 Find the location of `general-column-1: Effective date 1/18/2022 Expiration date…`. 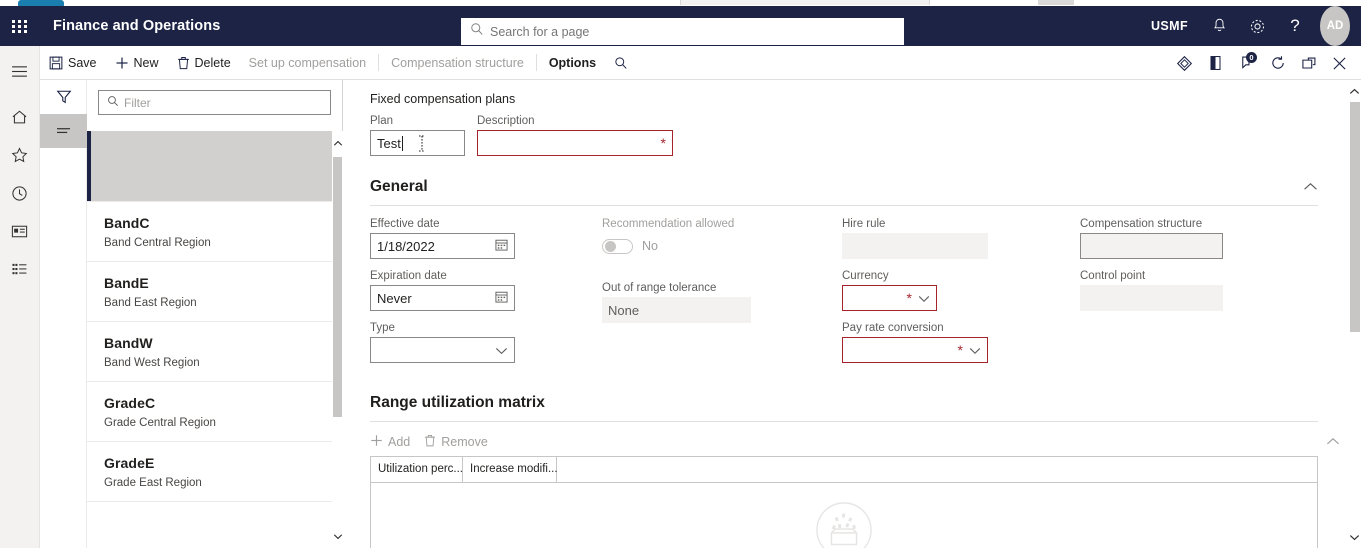

general-column-1: Effective date 1/18/2022 Expiration date… is located at coordinates (486, 296).